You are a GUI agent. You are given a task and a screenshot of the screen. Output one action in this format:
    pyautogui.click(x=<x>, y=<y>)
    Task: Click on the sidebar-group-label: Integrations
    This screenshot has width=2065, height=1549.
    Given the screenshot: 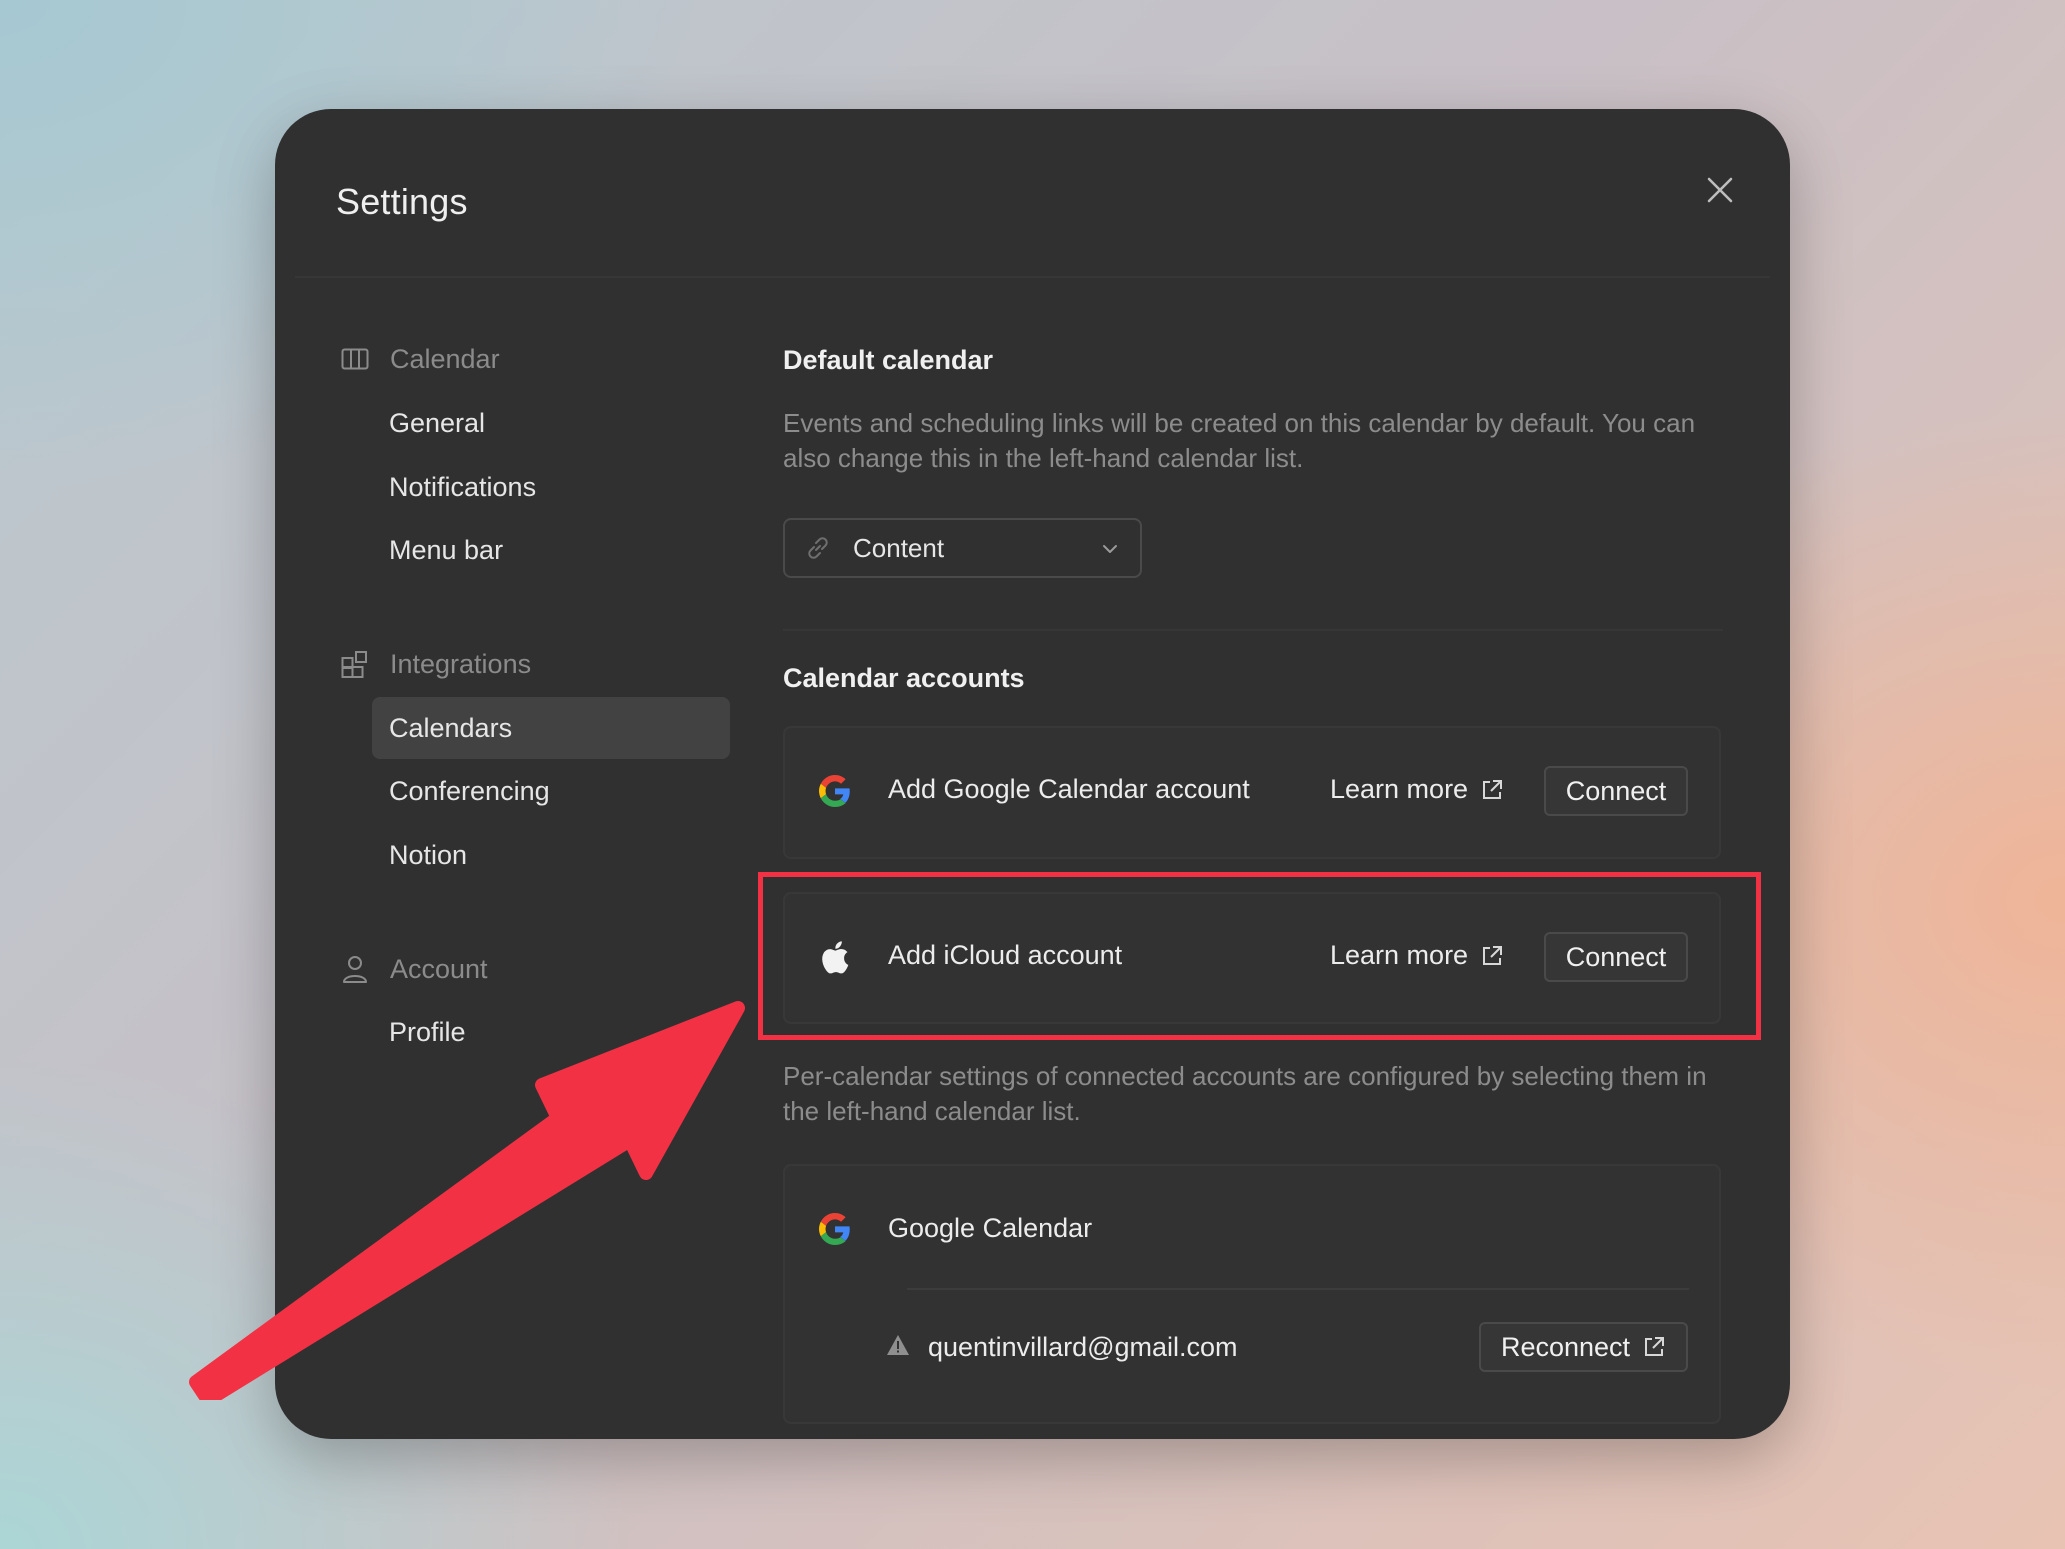 What is the action you would take?
    pyautogui.click(x=461, y=663)
    